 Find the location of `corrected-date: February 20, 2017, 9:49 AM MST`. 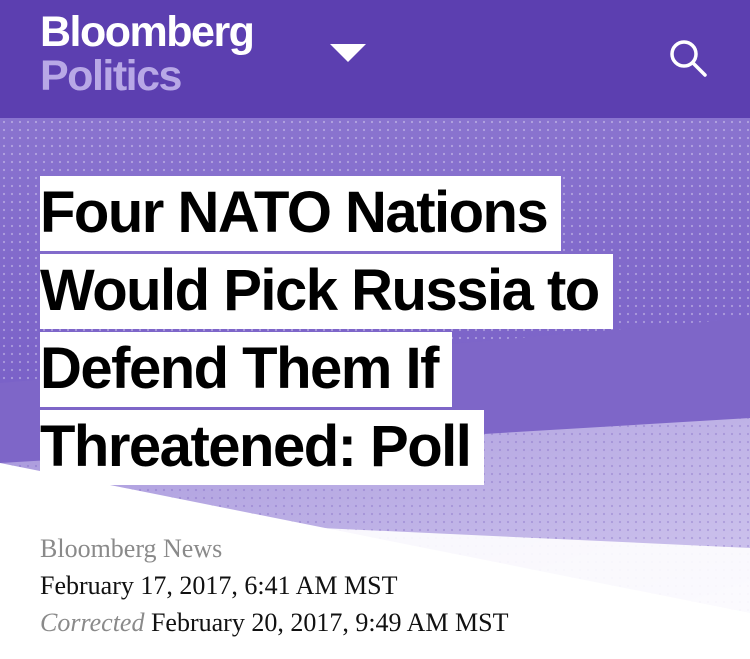

corrected-date: February 20, 2017, 9:49 AM MST is located at coordinates (329, 622).